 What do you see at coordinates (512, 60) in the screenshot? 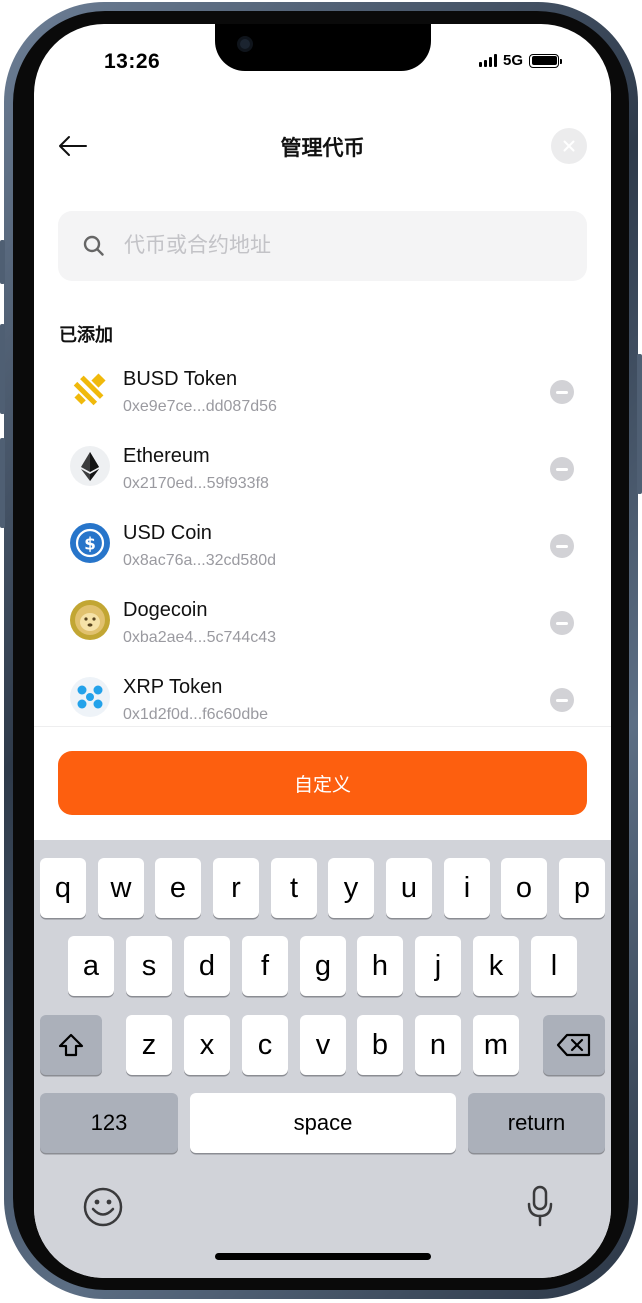
I see `network-type: 5G` at bounding box center [512, 60].